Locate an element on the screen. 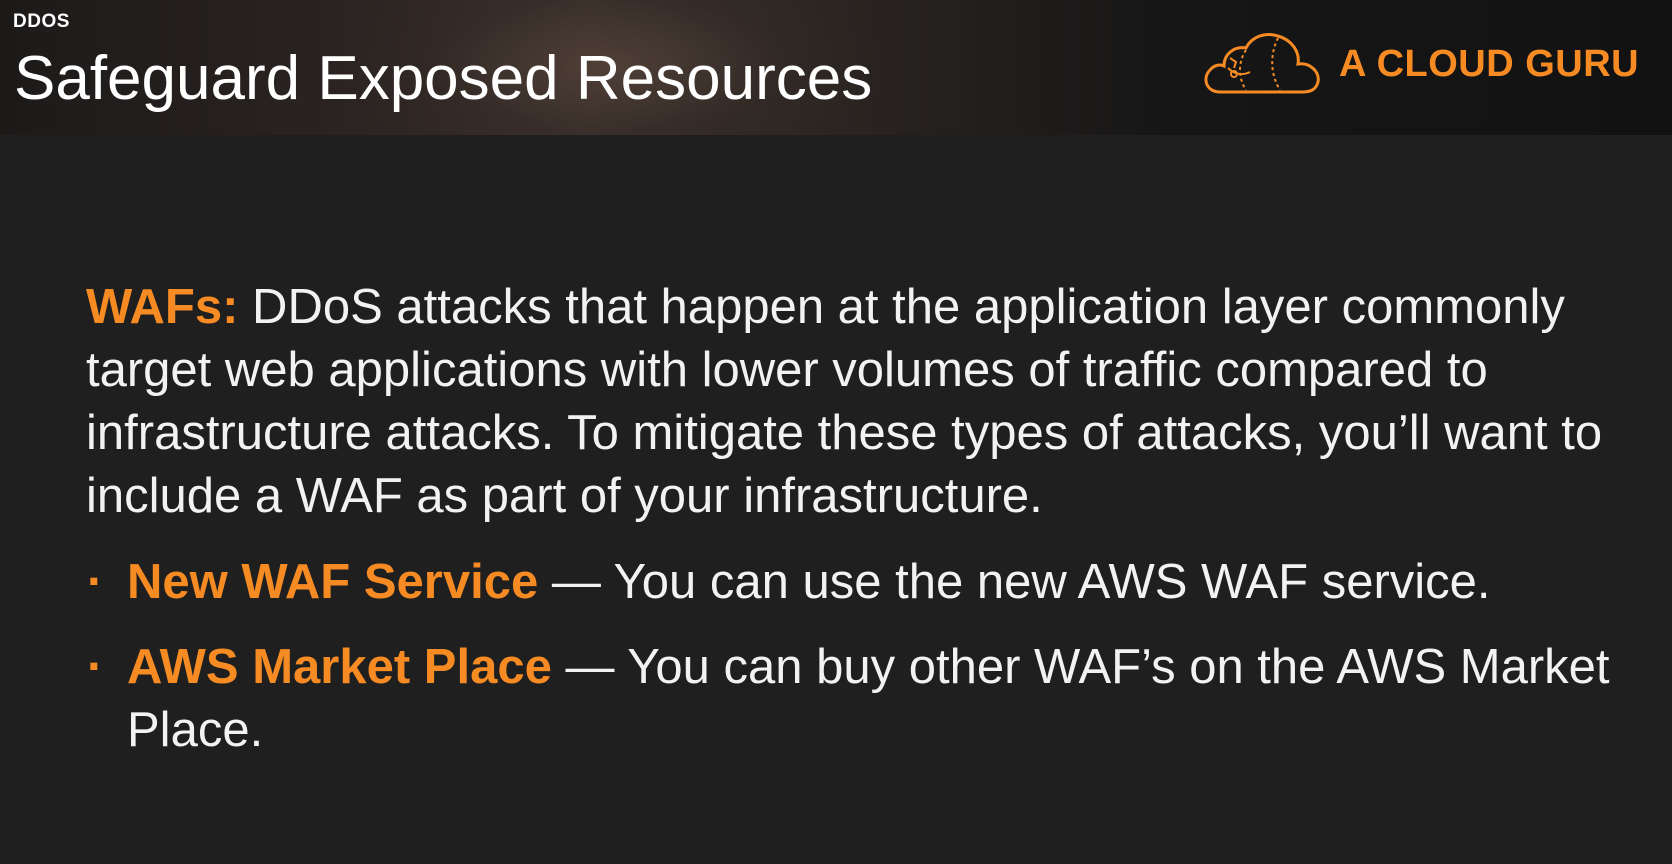 Image resolution: width=1672 pixels, height=864 pixels. bullet-label: AWS Market Place is located at coordinates (339, 667).